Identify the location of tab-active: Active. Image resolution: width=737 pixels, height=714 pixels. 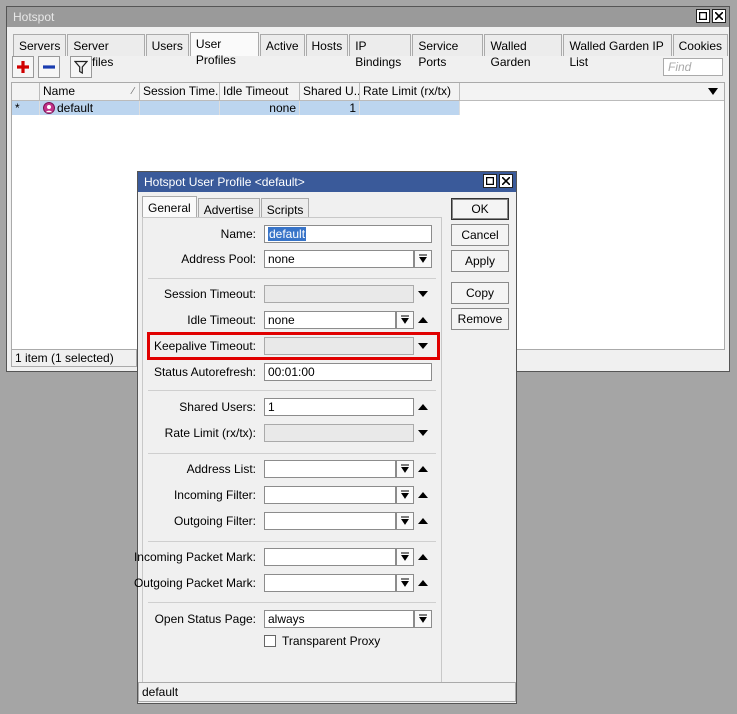
(282, 45).